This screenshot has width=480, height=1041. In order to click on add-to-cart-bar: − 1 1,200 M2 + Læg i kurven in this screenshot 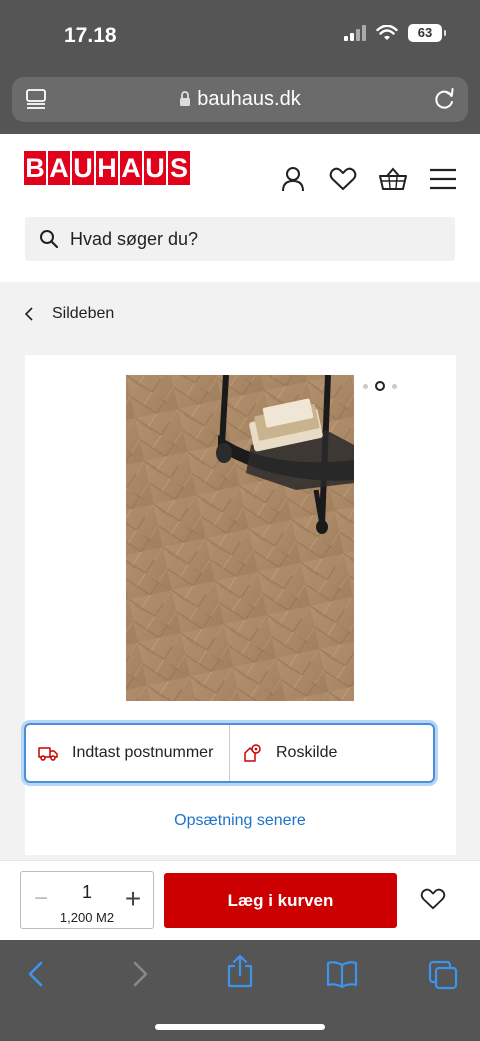, I will do `click(240, 900)`.